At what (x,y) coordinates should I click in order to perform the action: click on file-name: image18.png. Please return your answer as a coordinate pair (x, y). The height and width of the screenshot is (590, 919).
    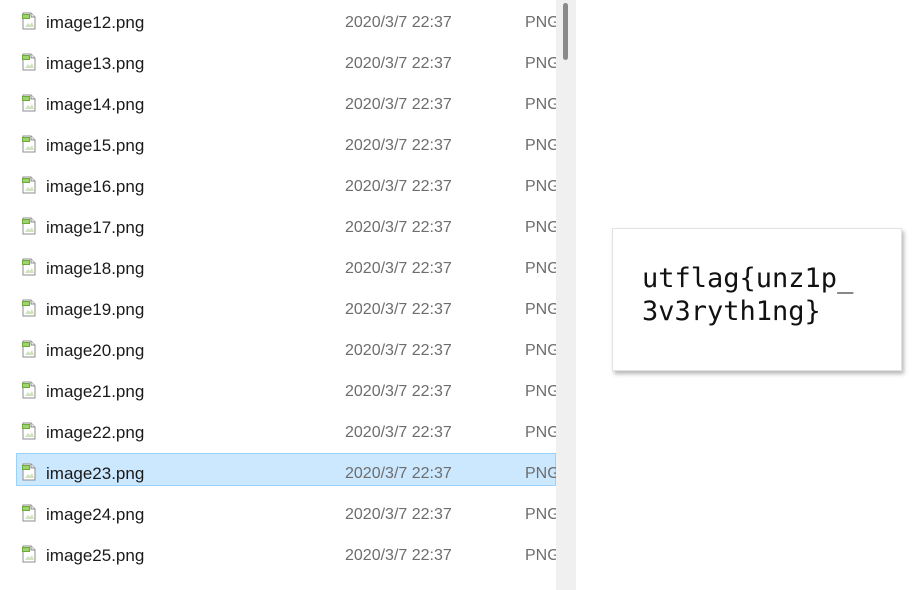
    Looking at the image, I should click on (95, 268).